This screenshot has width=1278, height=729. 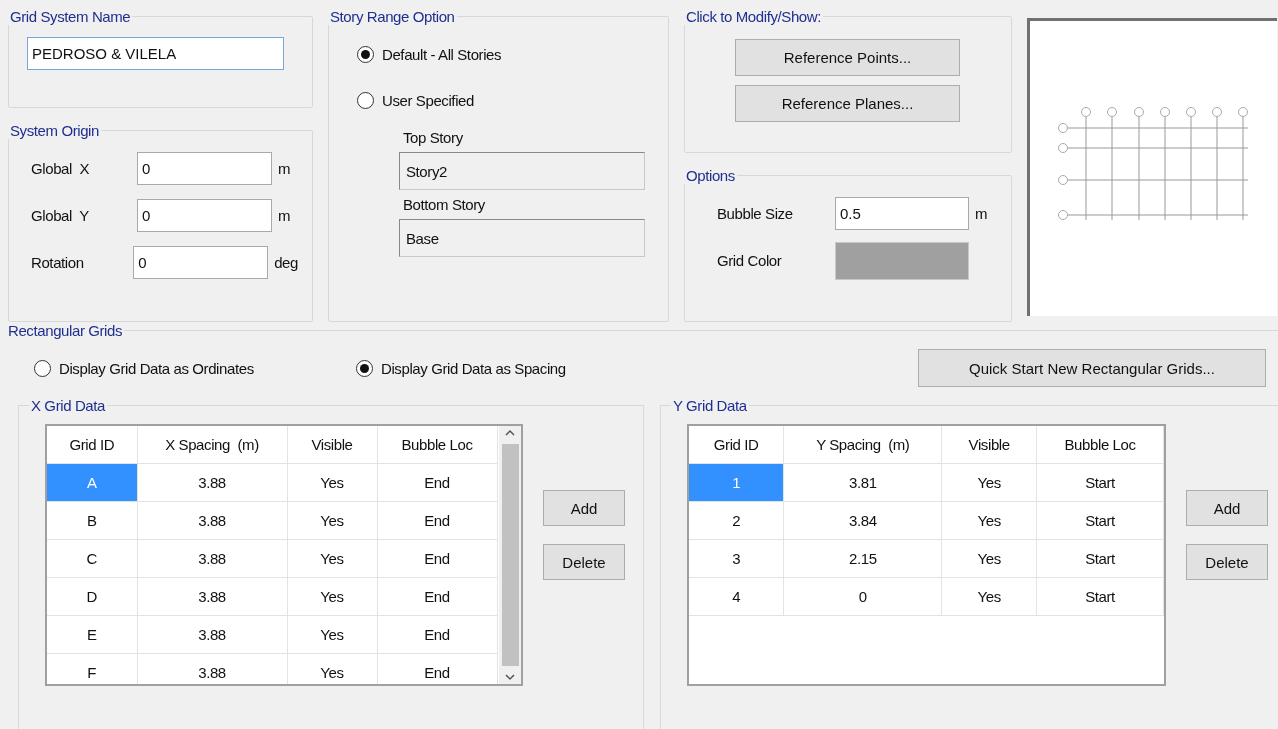 What do you see at coordinates (92, 596) in the screenshot?
I see `table-cell: D` at bounding box center [92, 596].